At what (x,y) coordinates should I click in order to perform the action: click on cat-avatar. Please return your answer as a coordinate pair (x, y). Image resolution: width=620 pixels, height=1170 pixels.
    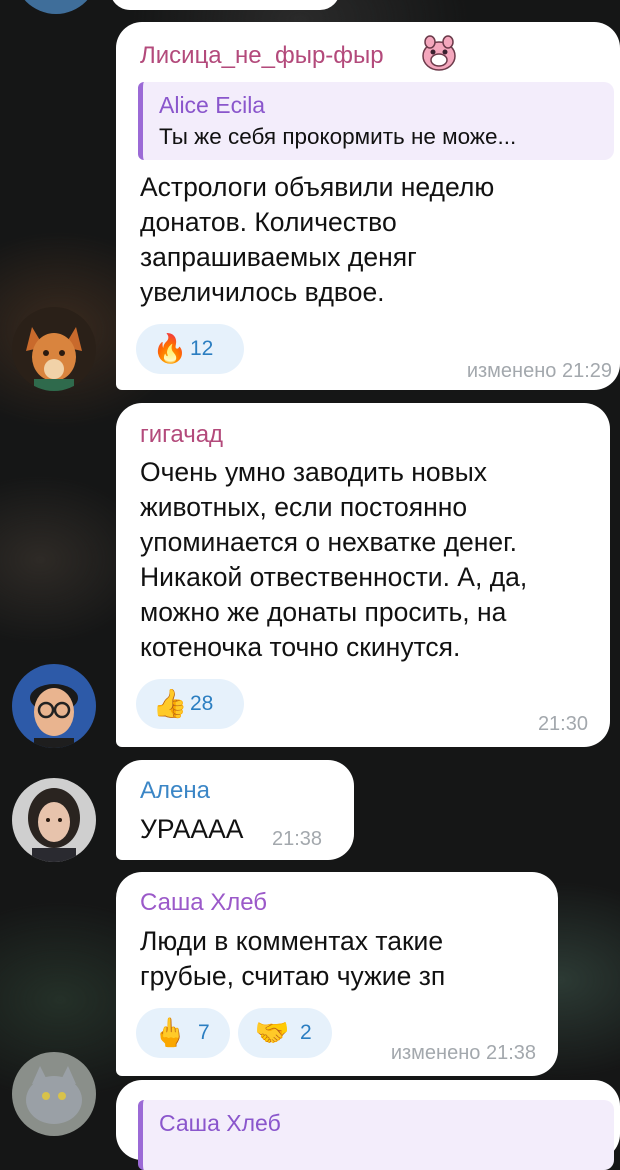
    Looking at the image, I should click on (54, 1094).